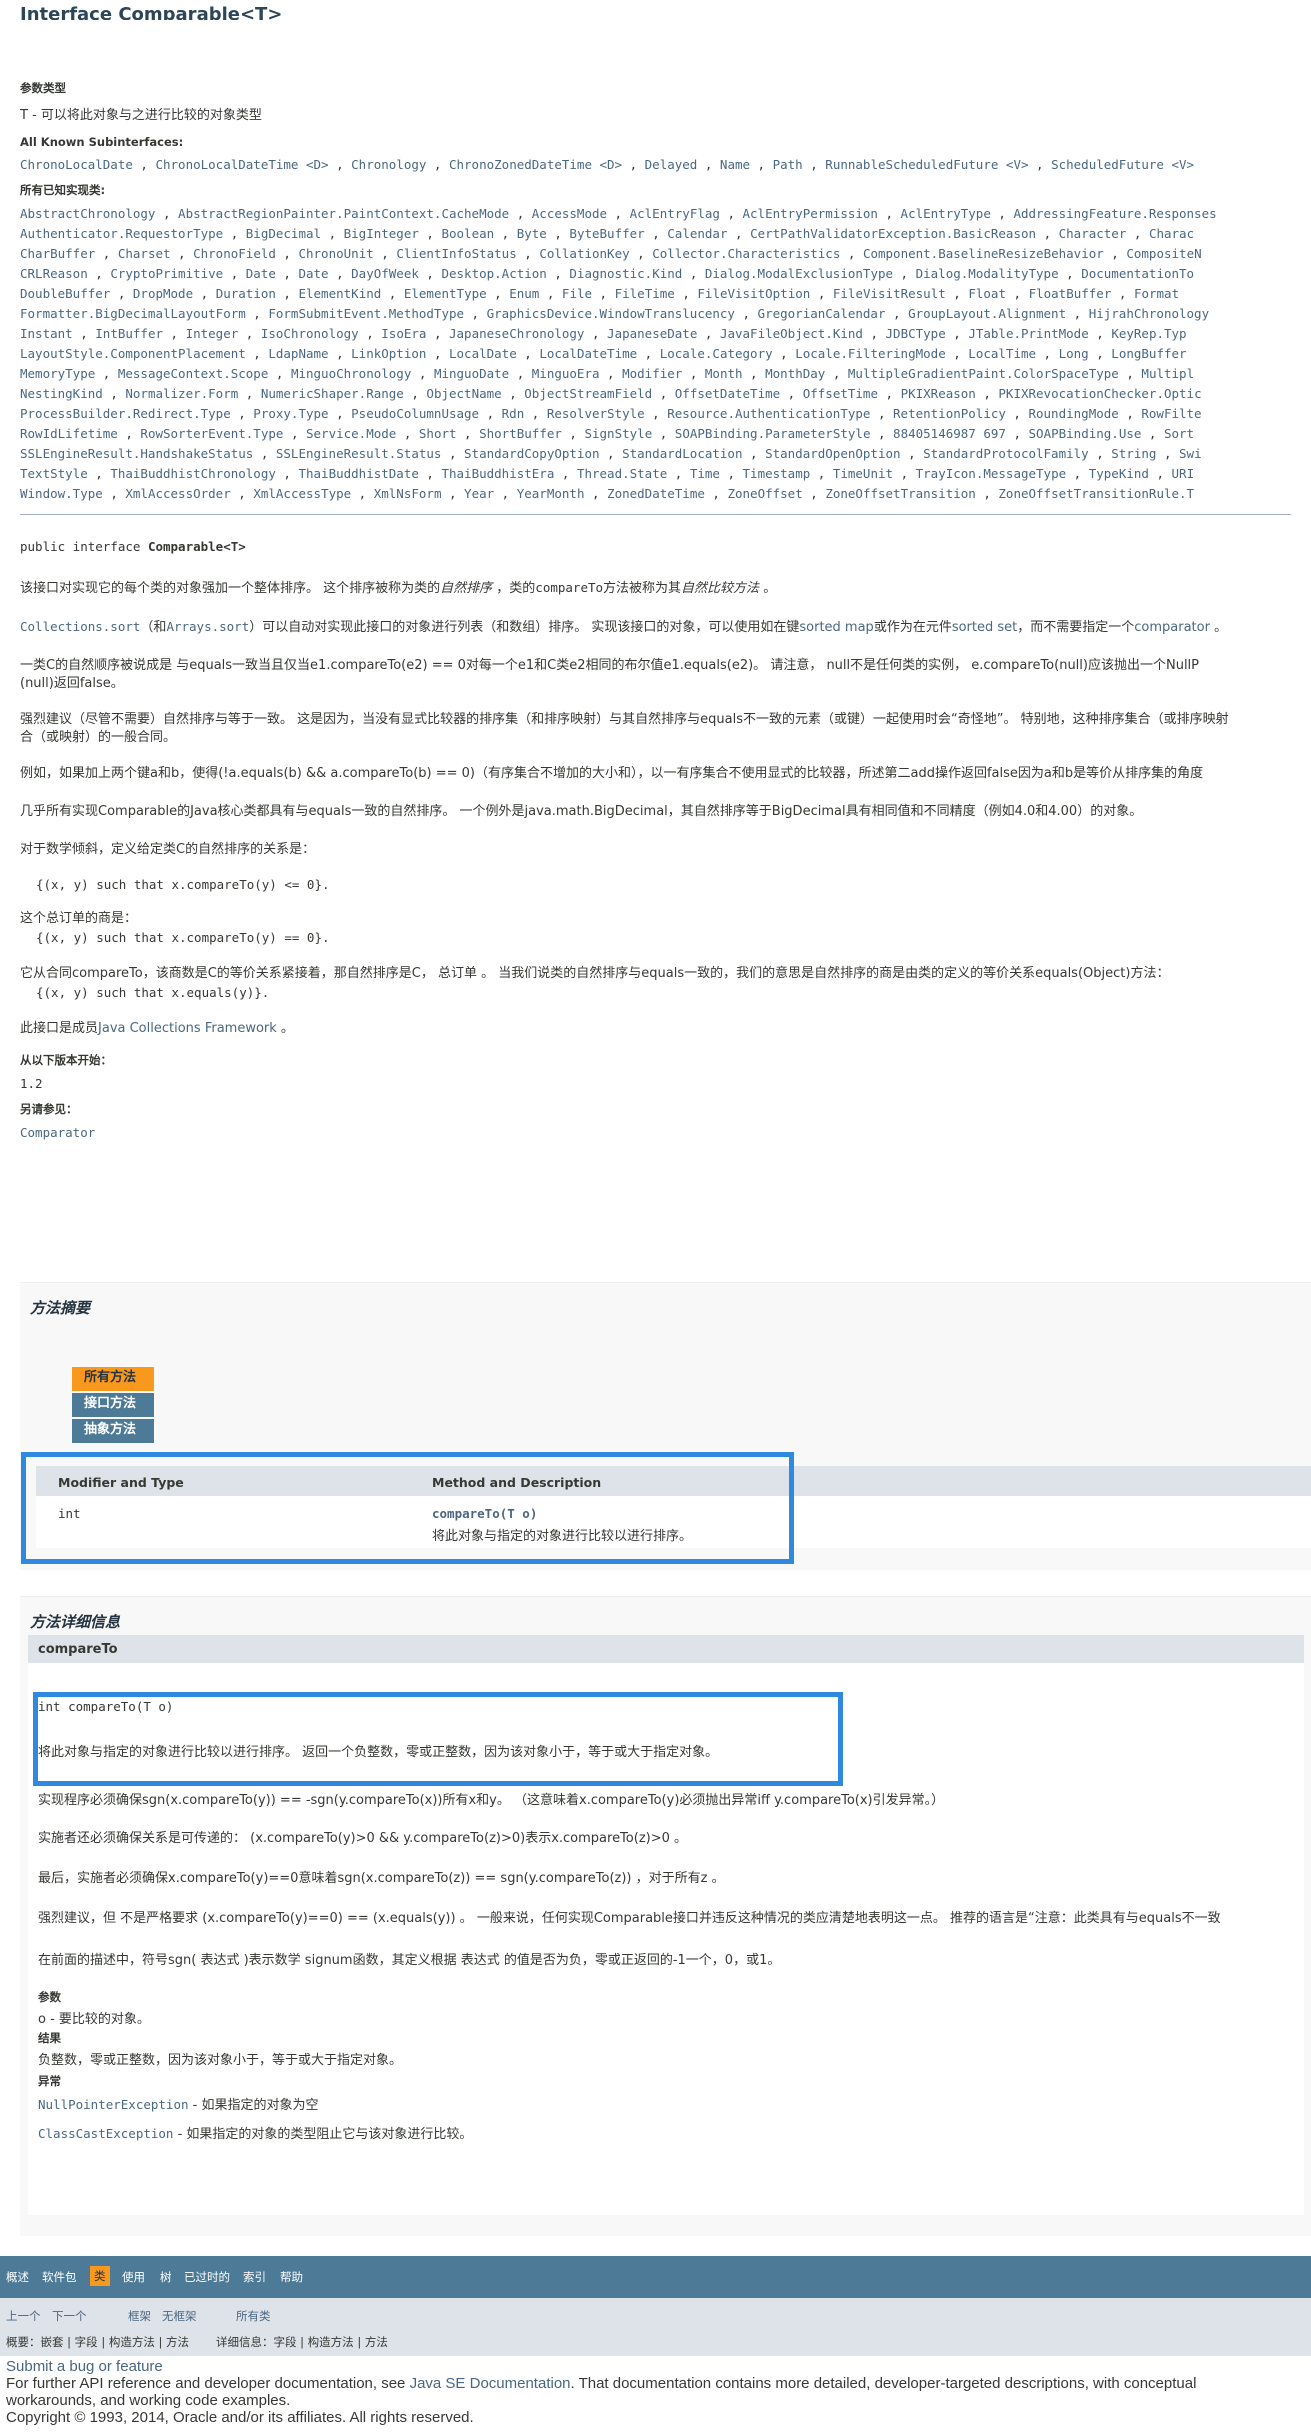  Describe the element at coordinates (359, 453) in the screenshot. I see `implementing-class-link: SSLEngineResult.Status` at that location.